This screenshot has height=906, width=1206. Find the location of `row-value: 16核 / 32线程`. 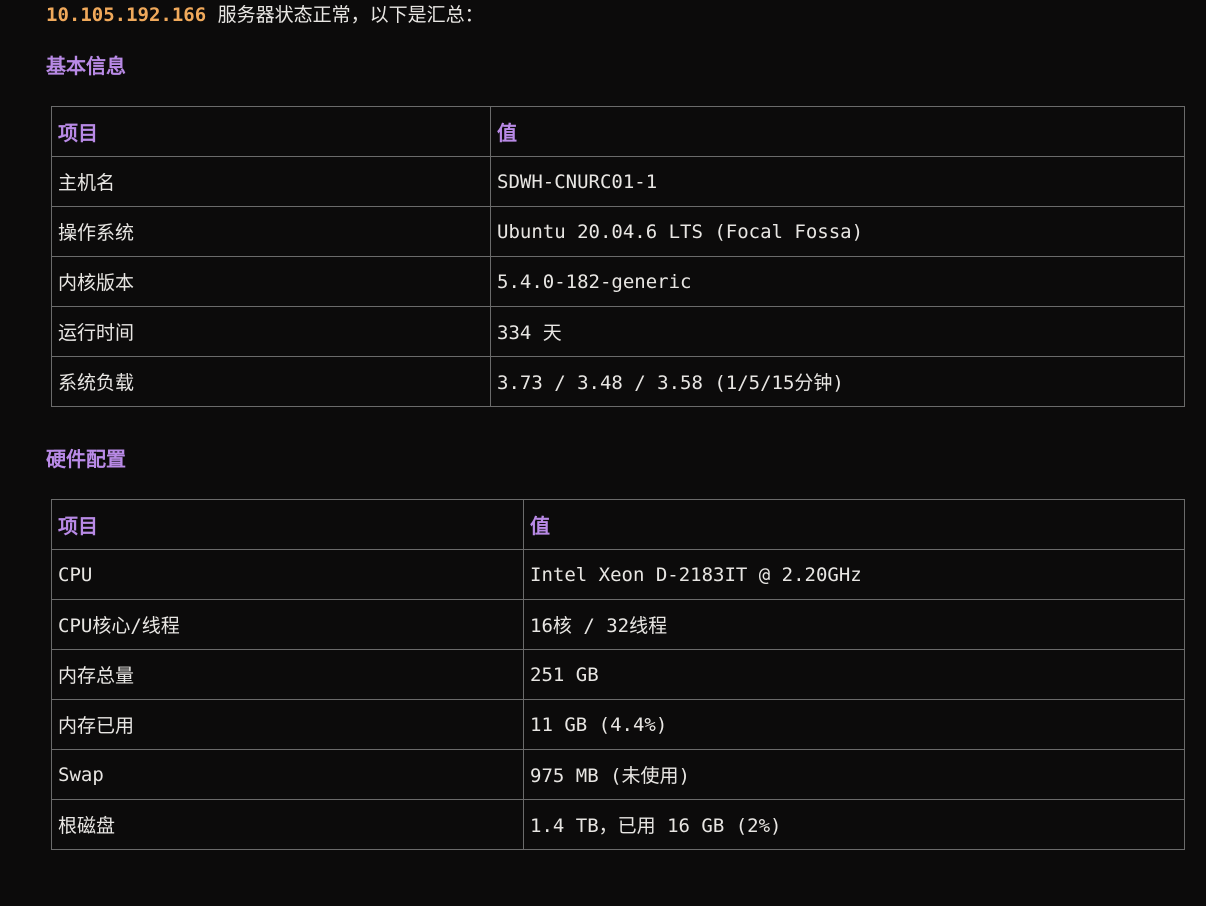

row-value: 16核 / 32线程 is located at coordinates (854, 624).